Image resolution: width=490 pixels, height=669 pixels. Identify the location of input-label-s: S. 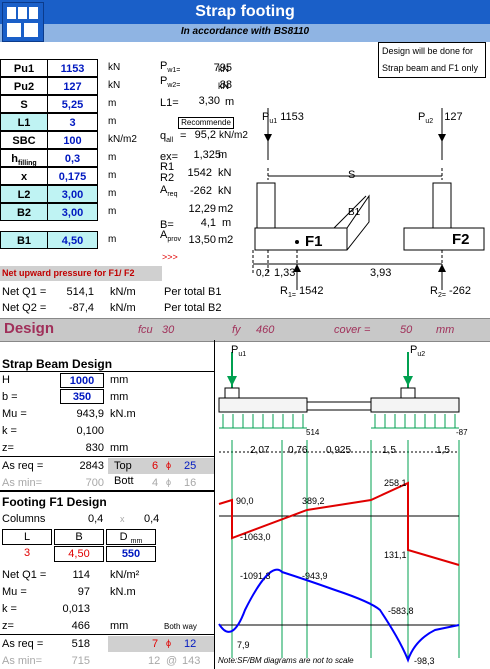
(24, 104).